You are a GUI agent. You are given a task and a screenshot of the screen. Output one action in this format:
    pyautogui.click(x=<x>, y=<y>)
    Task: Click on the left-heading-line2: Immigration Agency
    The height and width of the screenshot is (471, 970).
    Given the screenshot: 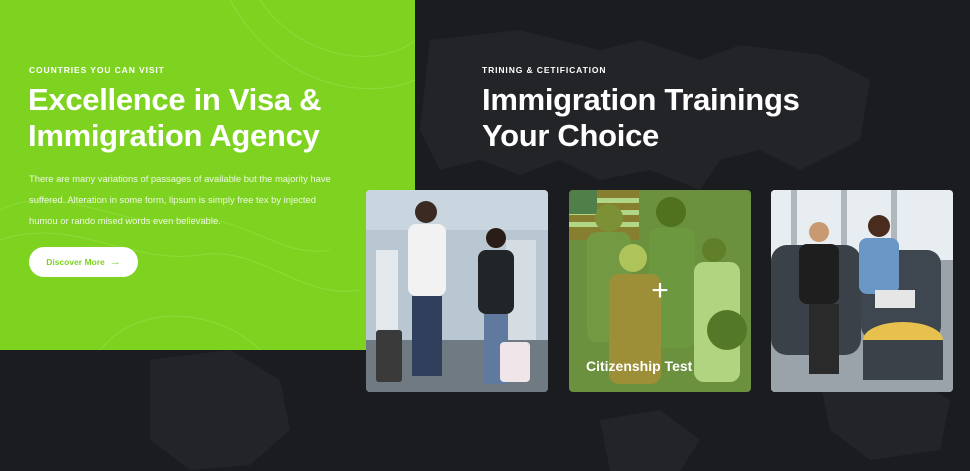 What is the action you would take?
    pyautogui.click(x=174, y=135)
    